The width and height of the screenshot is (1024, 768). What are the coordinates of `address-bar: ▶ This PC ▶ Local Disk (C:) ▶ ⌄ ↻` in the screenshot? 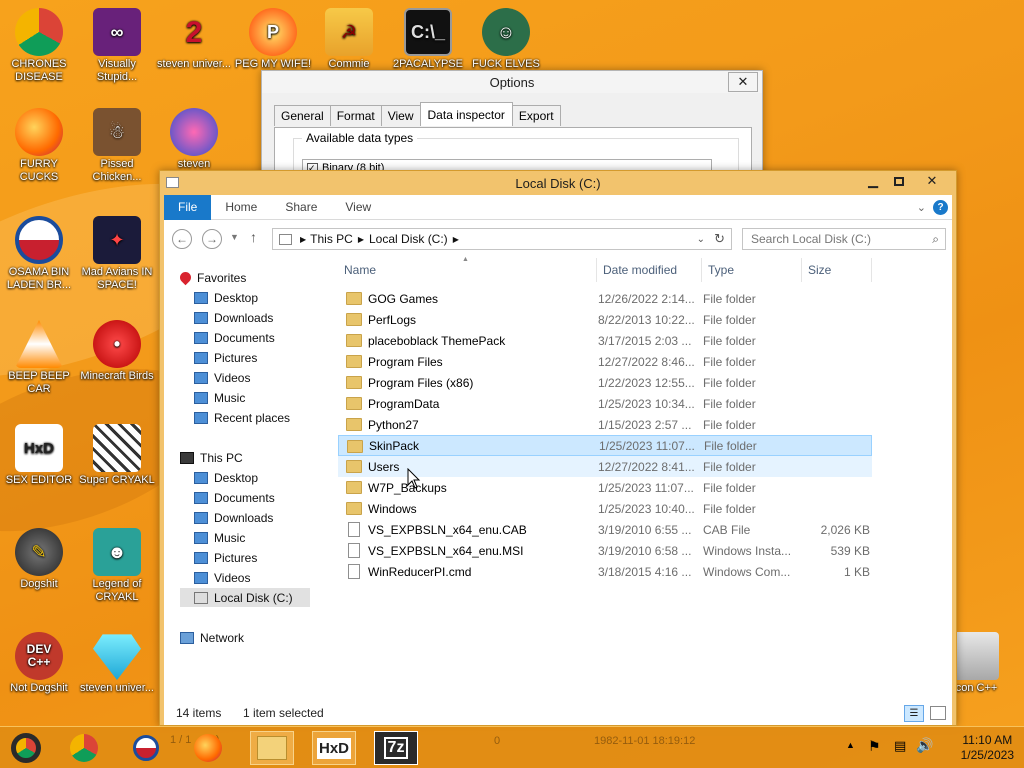 It's located at (502, 239).